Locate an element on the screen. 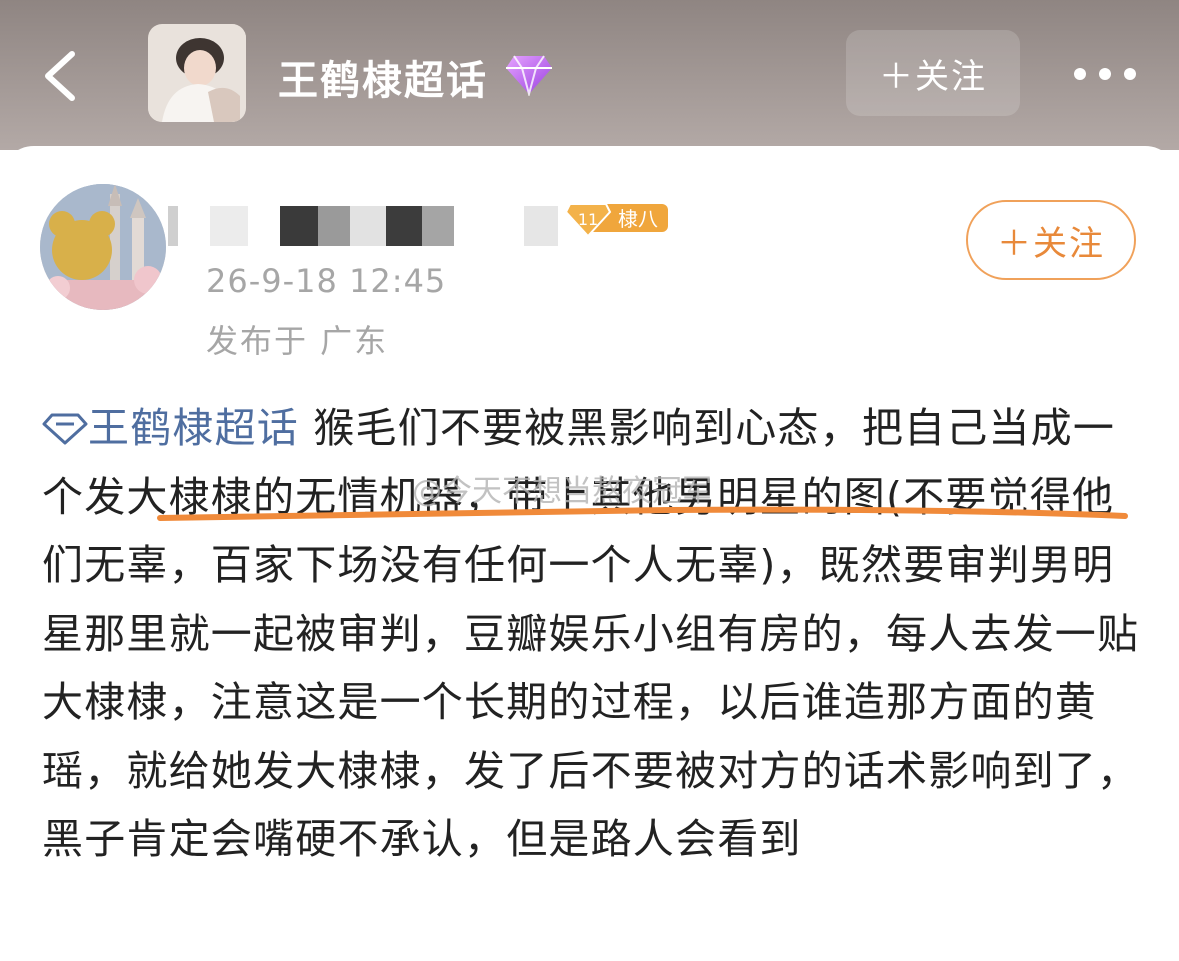  follow-topic-button: ＋关注 is located at coordinates (933, 73).